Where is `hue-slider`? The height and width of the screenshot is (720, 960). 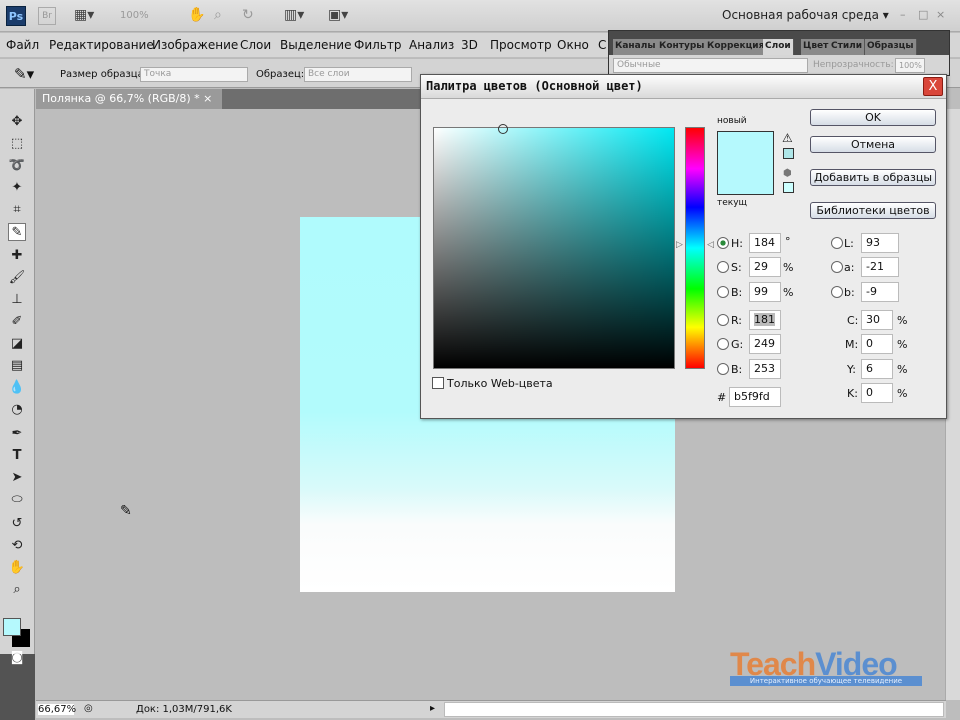 hue-slider is located at coordinates (695, 248).